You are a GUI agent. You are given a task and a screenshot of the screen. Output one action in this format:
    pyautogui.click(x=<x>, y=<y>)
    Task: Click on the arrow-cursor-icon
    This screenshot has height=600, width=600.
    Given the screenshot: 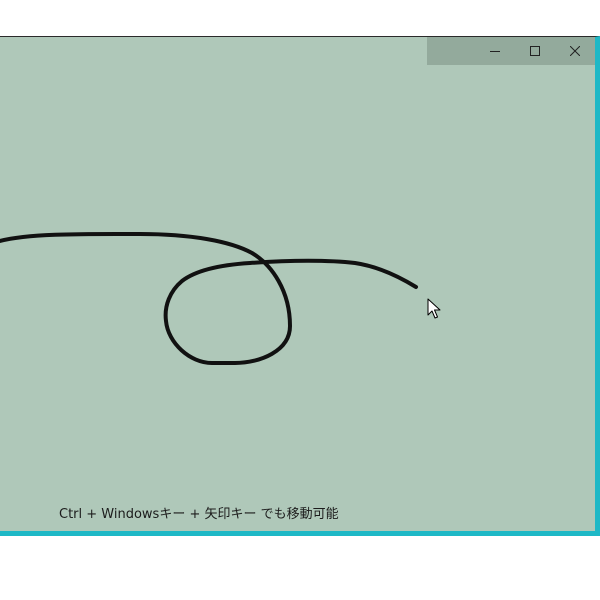 What is the action you would take?
    pyautogui.click(x=434, y=308)
    